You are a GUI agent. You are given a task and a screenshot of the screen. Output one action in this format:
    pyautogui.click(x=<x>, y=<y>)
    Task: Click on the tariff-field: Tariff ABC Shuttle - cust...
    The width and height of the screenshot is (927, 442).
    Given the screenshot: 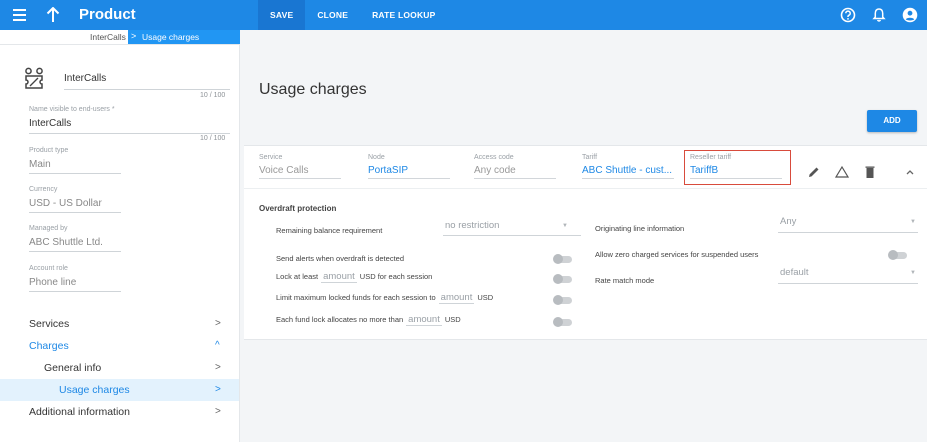 What is the action you would take?
    pyautogui.click(x=627, y=165)
    